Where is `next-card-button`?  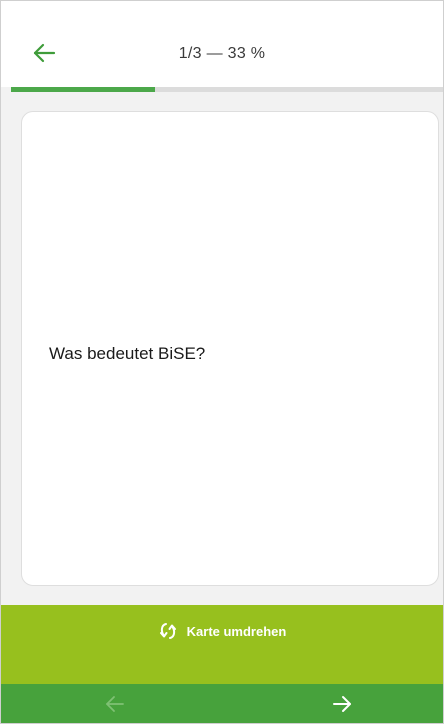
next-card-button is located at coordinates (342, 704).